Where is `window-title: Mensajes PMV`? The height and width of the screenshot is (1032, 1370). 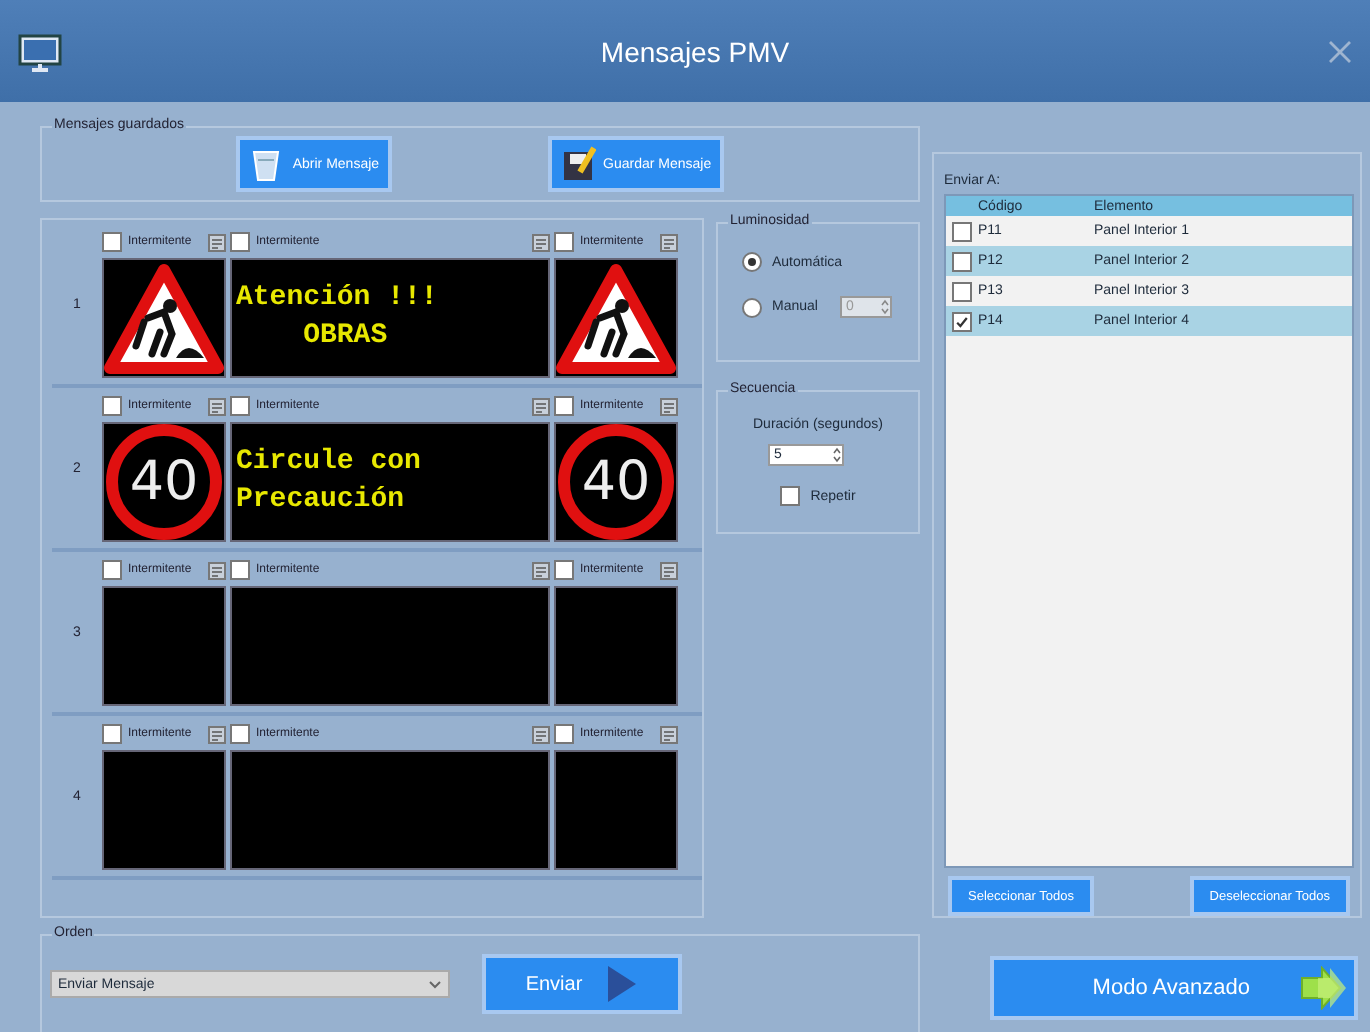
window-title: Mensajes PMV is located at coordinates (695, 51).